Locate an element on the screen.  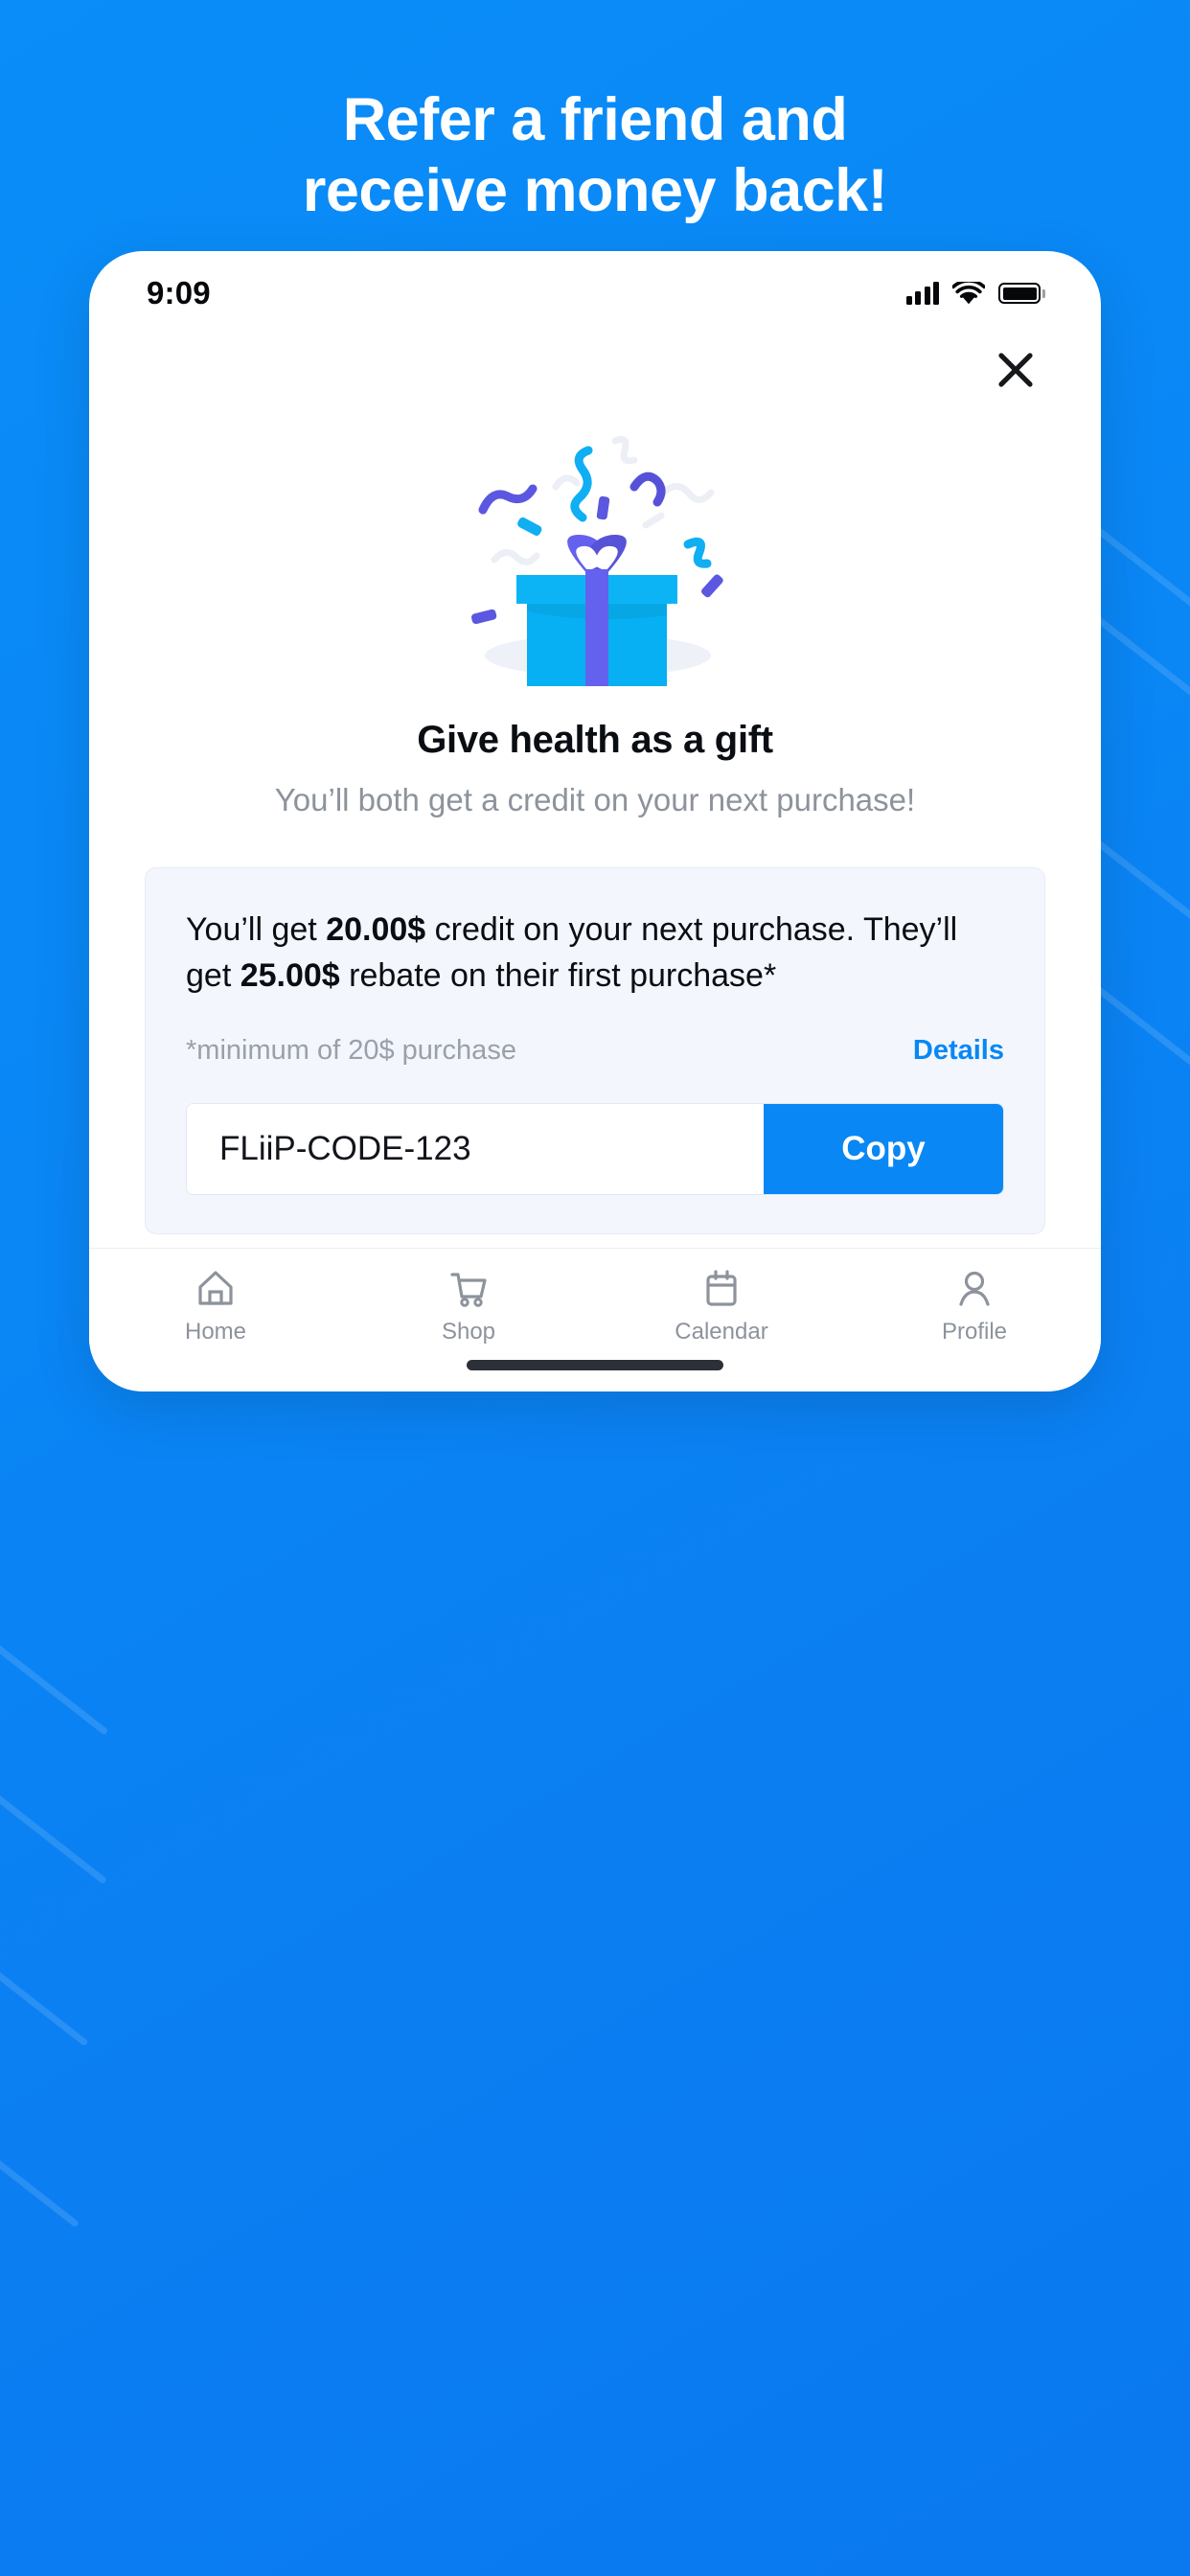
battery-full-icon is located at coordinates (1021, 293).